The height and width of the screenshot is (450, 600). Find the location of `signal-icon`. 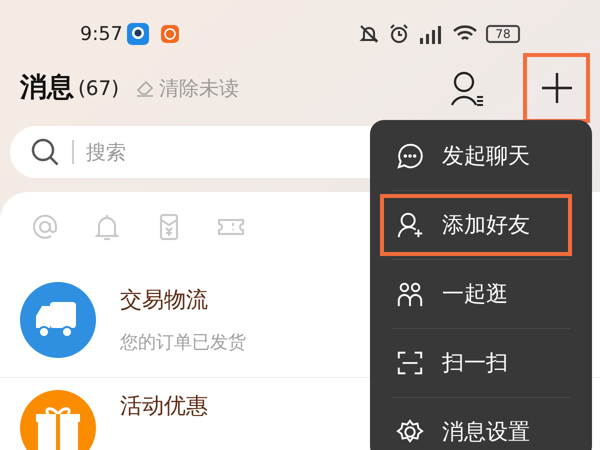

signal-icon is located at coordinates (431, 34).